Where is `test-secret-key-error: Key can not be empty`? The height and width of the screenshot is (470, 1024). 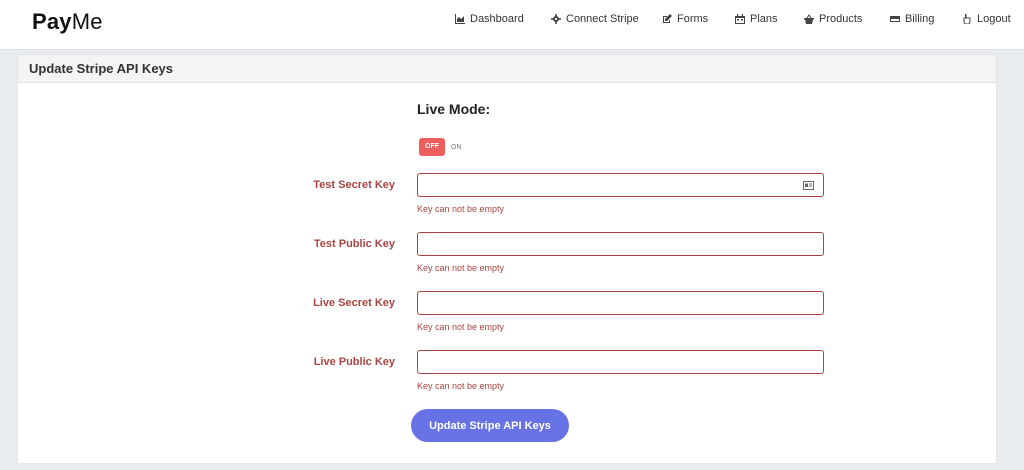 test-secret-key-error: Key can not be empty is located at coordinates (461, 209).